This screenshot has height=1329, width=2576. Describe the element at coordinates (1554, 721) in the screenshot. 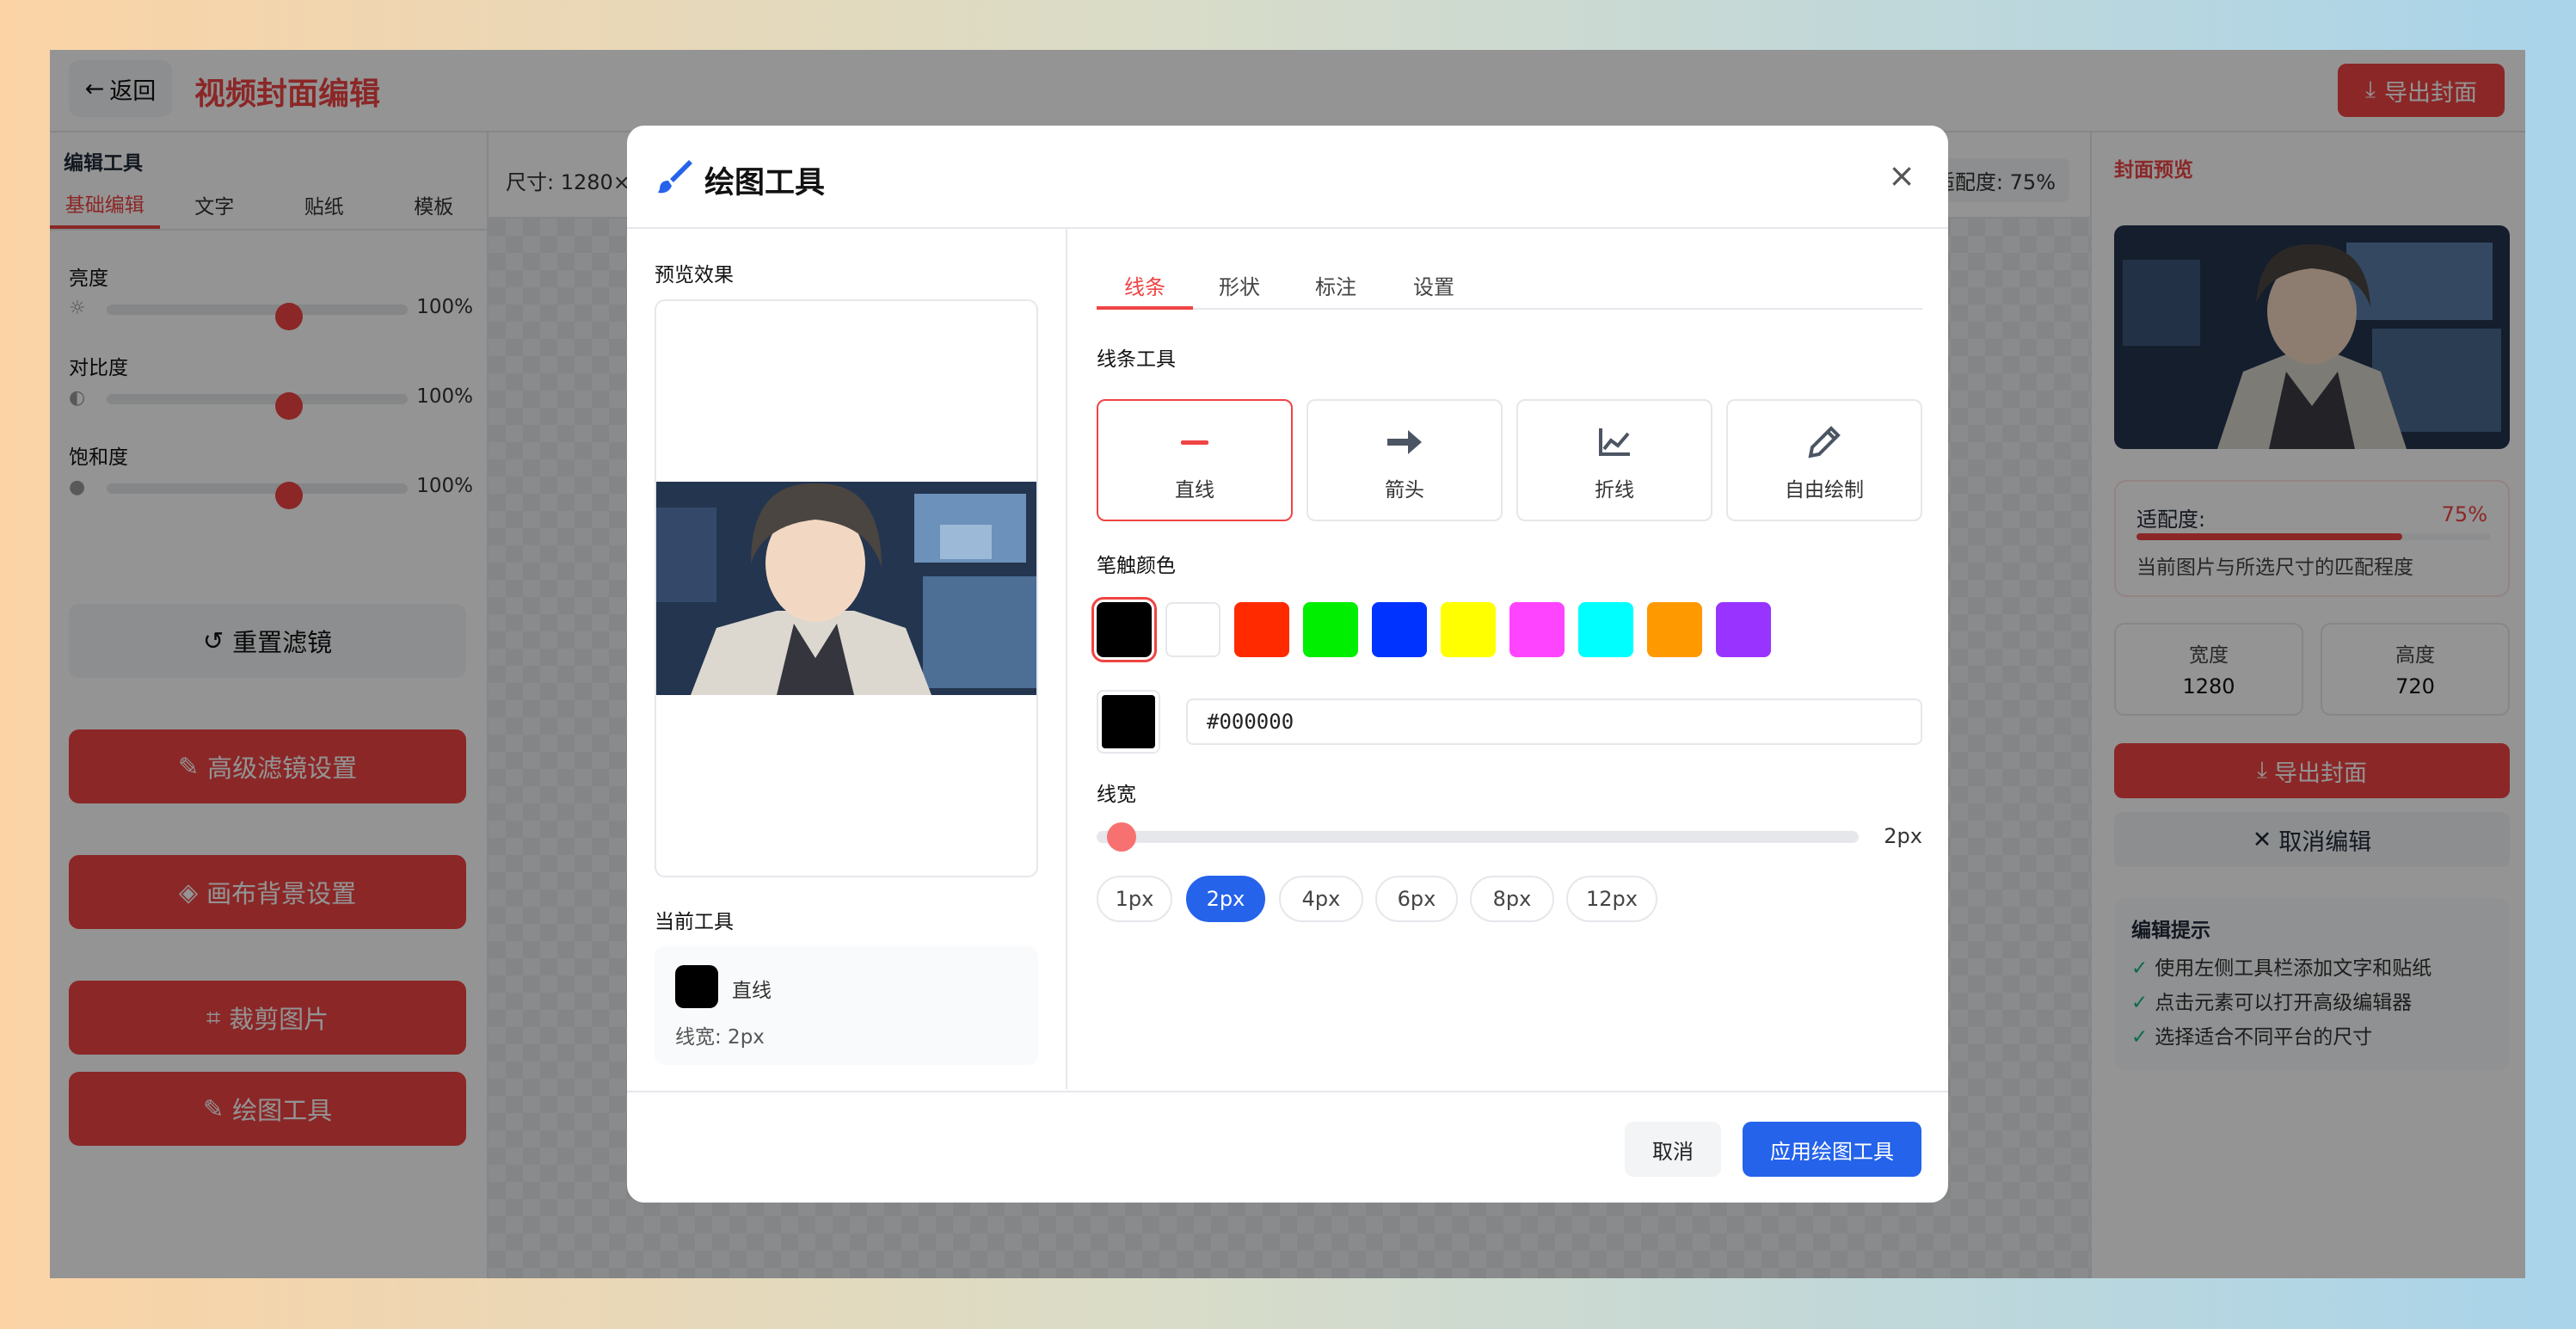

I see `hex-color-input: #000000` at that location.